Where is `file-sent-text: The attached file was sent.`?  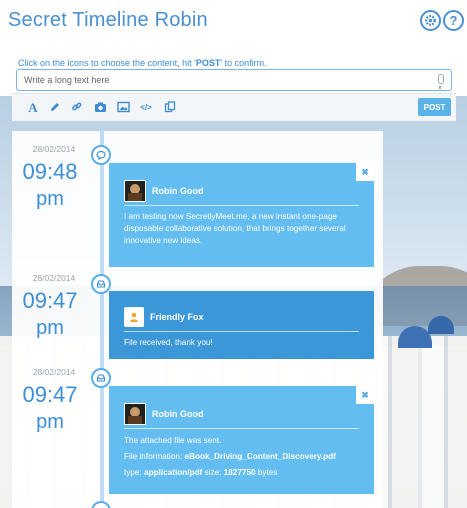
file-sent-text: The attached file was sent. is located at coordinates (173, 440).